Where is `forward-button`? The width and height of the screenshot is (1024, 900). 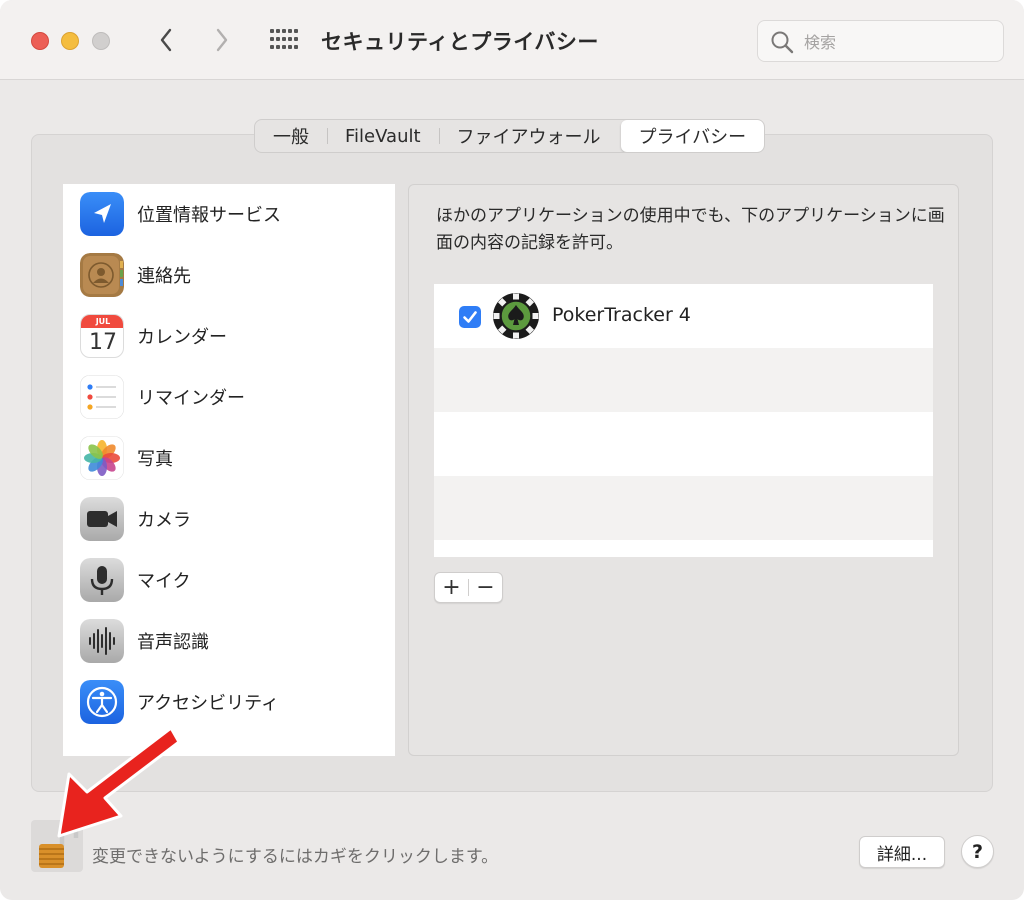
forward-button is located at coordinates (222, 40).